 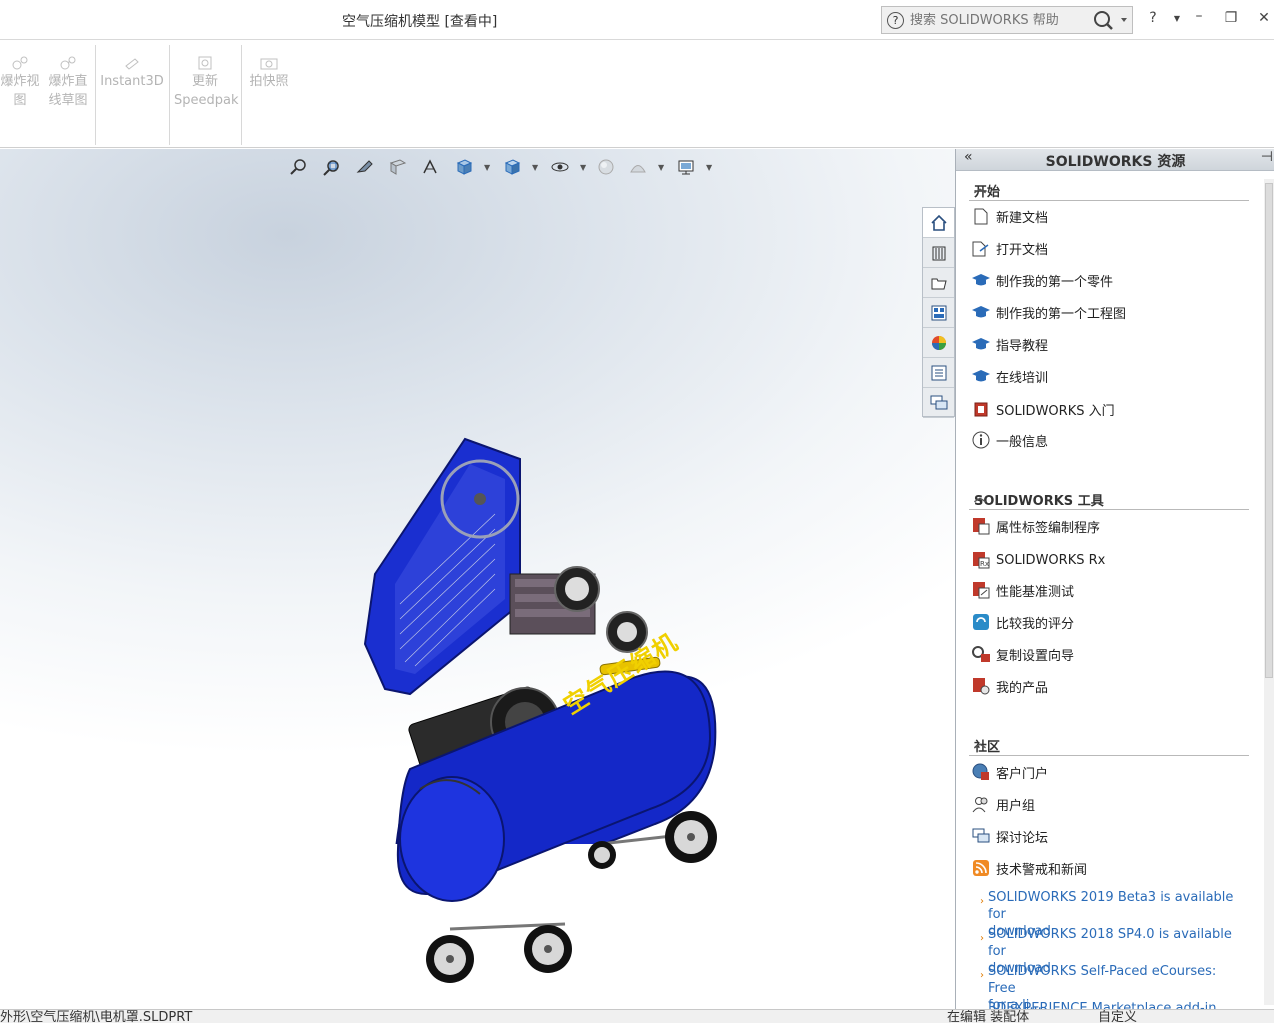 I want to click on tab-design-library, so click(x=938, y=253).